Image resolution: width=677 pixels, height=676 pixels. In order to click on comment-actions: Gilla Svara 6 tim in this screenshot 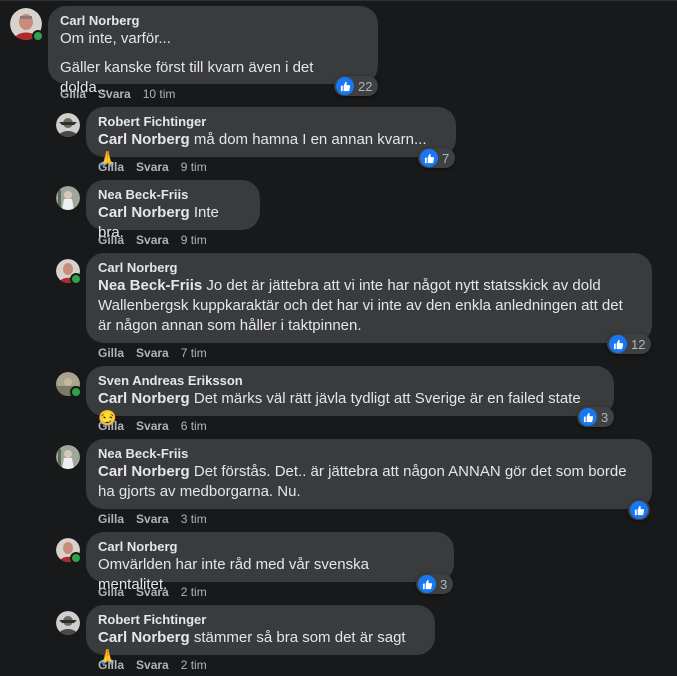, I will do `click(158, 426)`.